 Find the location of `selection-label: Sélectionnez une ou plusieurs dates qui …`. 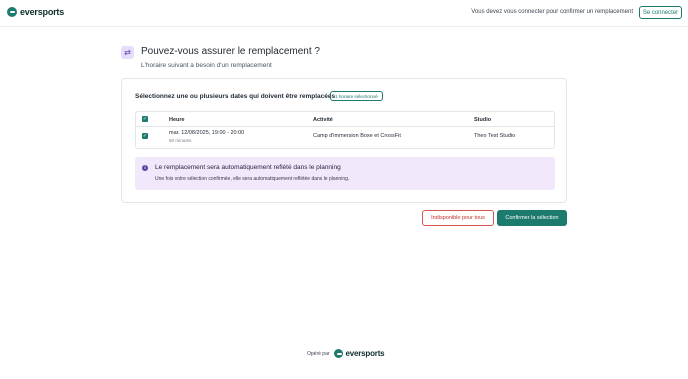

selection-label: Sélectionnez une ou plusieurs dates qui … is located at coordinates (235, 96).